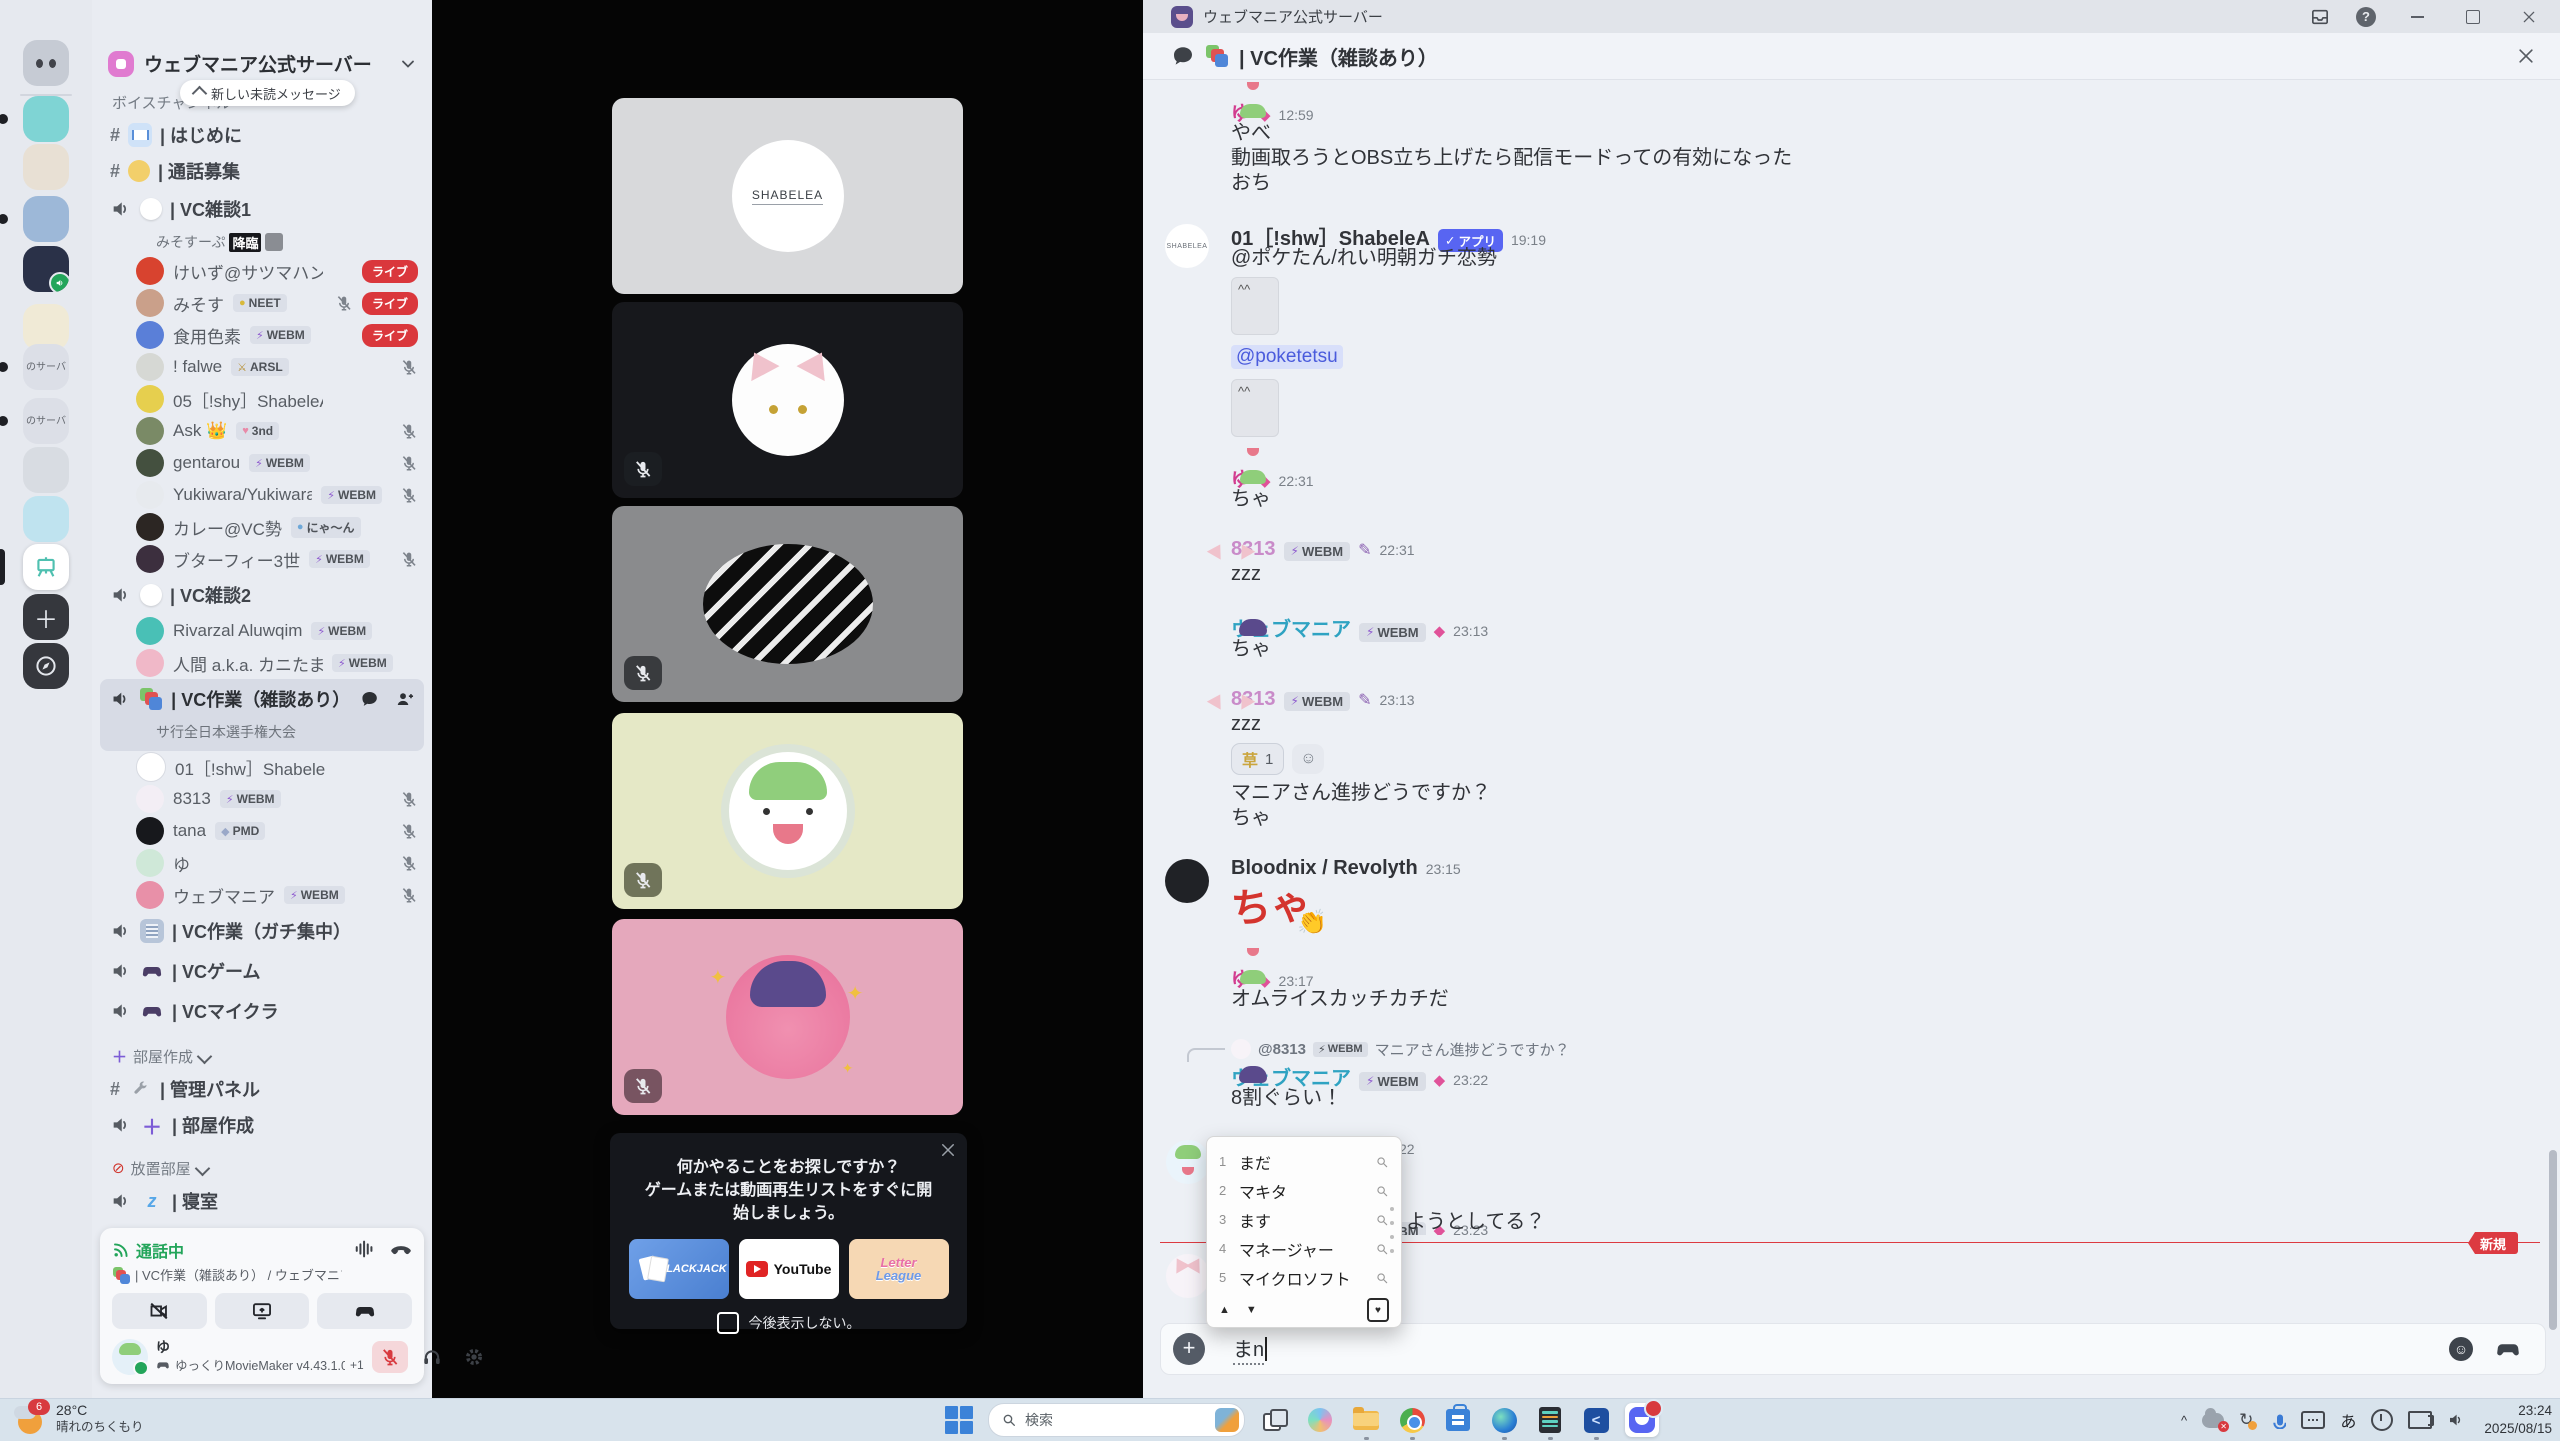 Image resolution: width=2560 pixels, height=1441 pixels. What do you see at coordinates (365, 1249) in the screenshot?
I see `soundboard-icon` at bounding box center [365, 1249].